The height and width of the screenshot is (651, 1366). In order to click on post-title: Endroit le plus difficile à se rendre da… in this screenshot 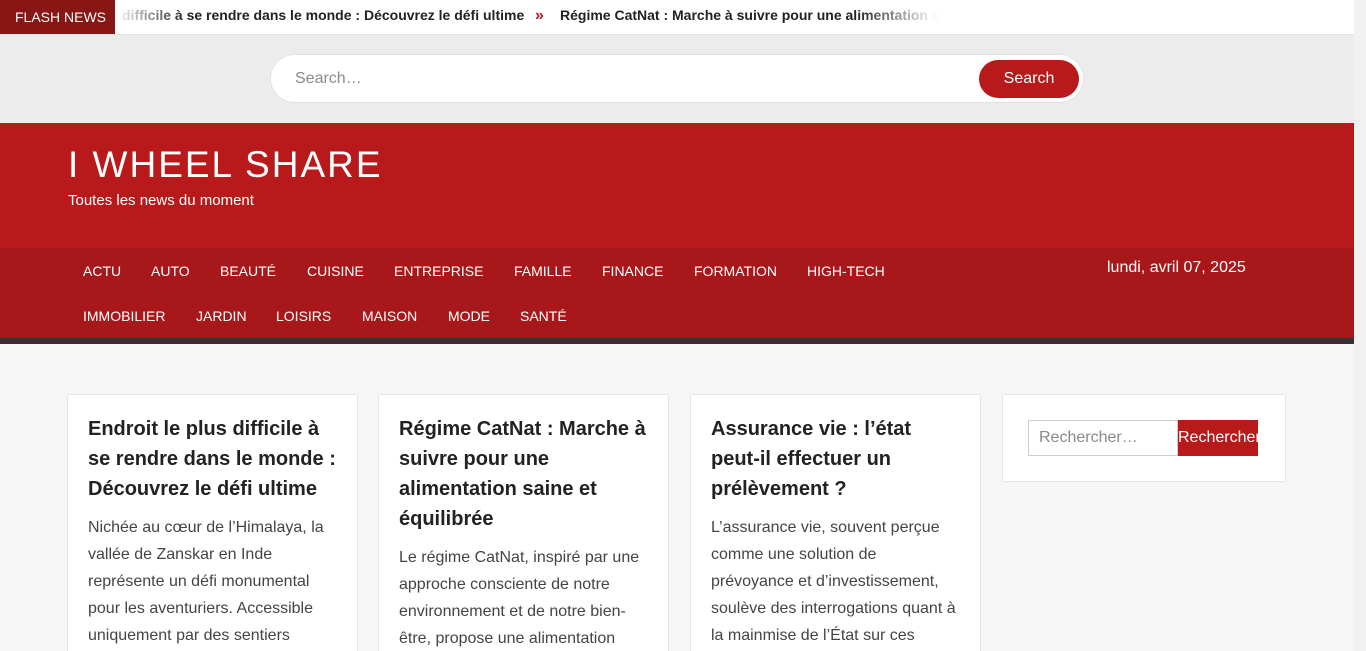, I will do `click(212, 459)`.